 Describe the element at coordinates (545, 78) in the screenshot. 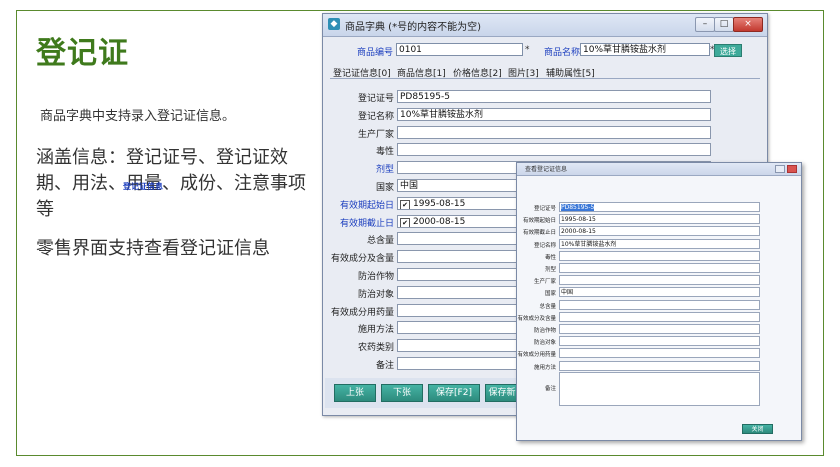

I see `tab-divider` at that location.